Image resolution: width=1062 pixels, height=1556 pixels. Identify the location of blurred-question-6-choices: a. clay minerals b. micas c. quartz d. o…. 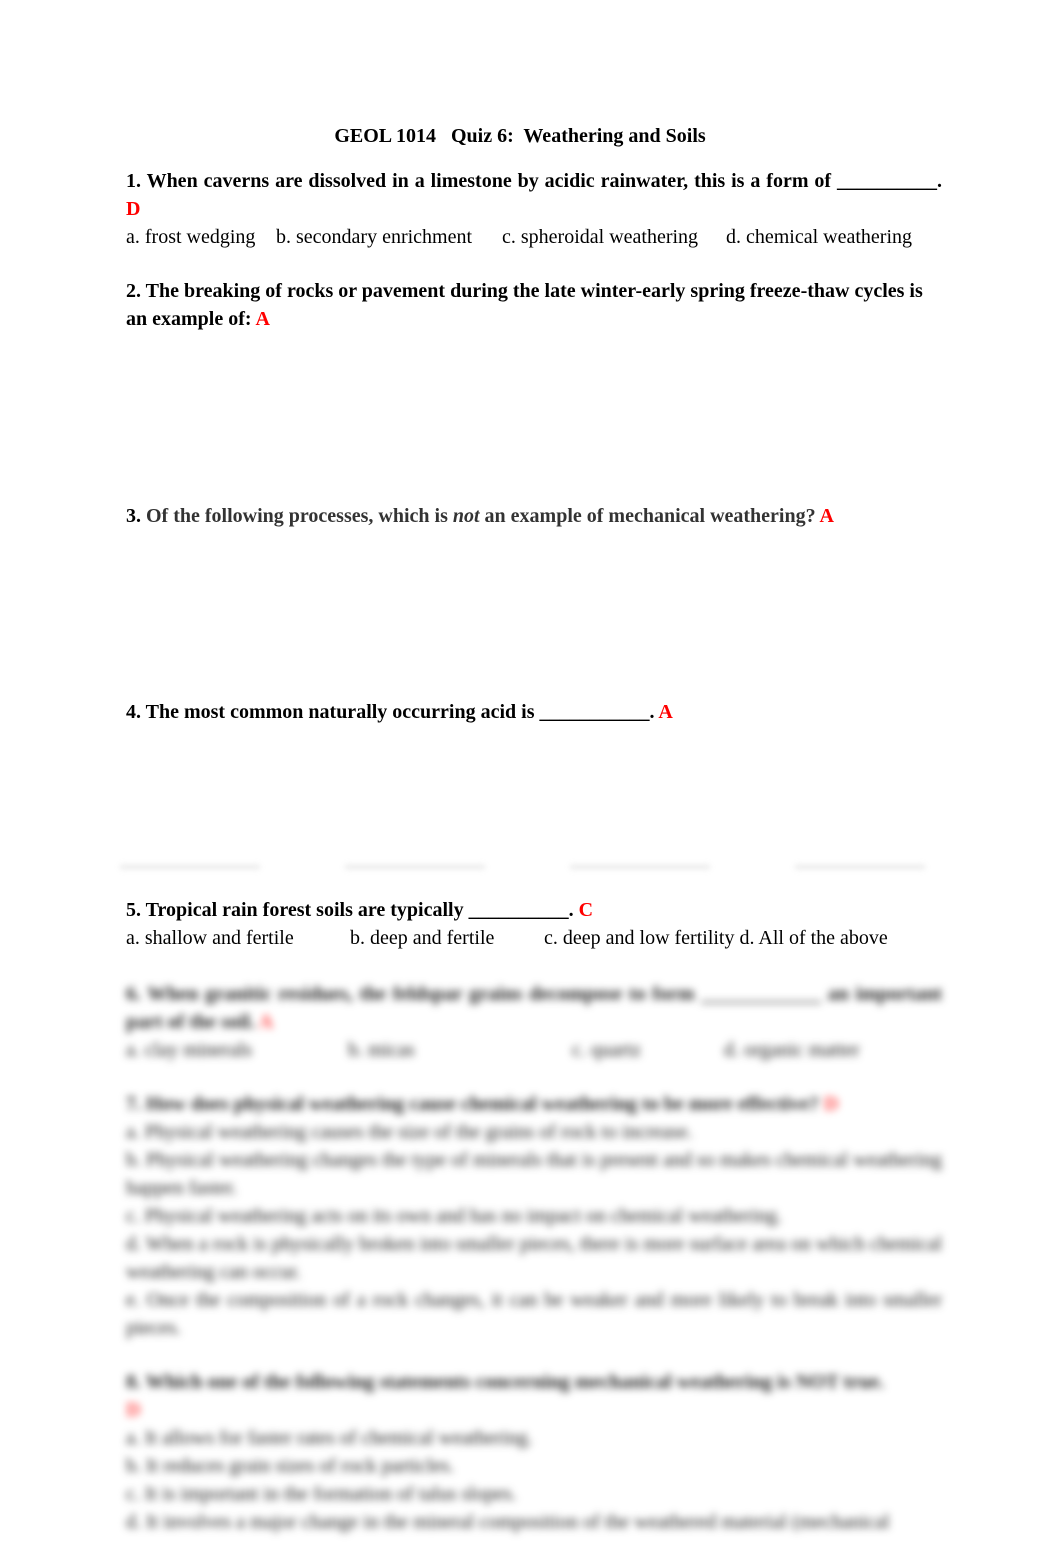
(534, 1050).